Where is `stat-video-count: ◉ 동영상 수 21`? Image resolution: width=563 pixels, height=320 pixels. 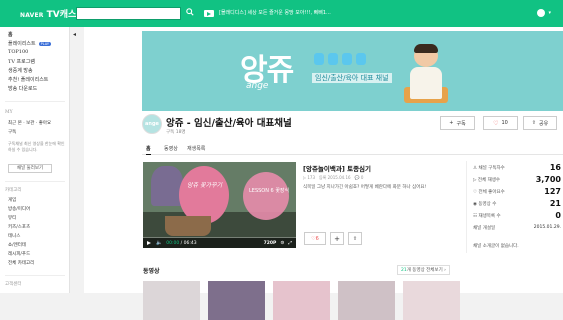
stat-video-count: ◉ 동영상 수 21 is located at coordinates (517, 203).